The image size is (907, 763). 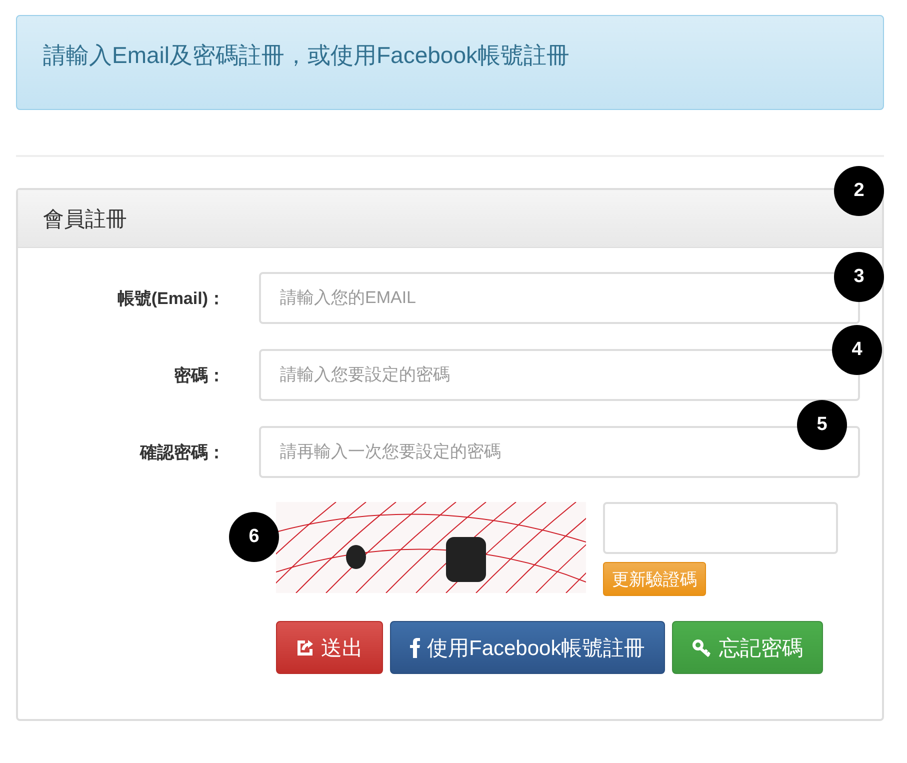 What do you see at coordinates (415, 648) in the screenshot?
I see `letter-f-icon` at bounding box center [415, 648].